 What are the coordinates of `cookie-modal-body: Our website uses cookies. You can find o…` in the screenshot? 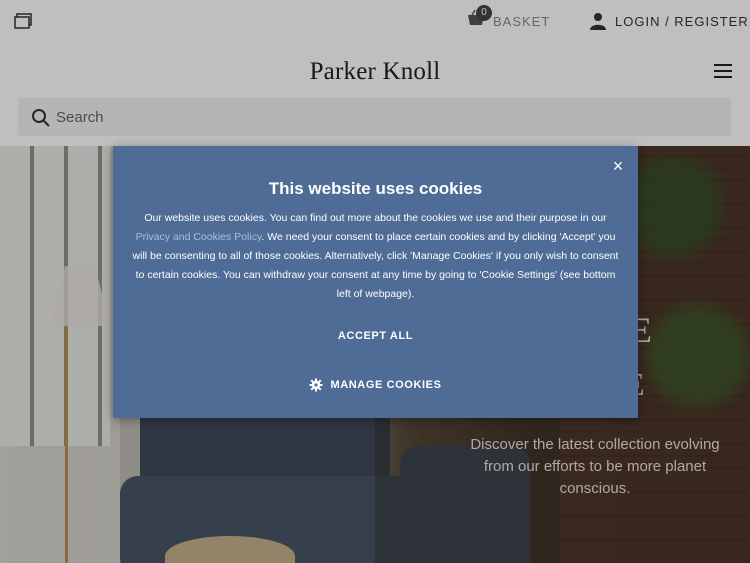 It's located at (375, 256).